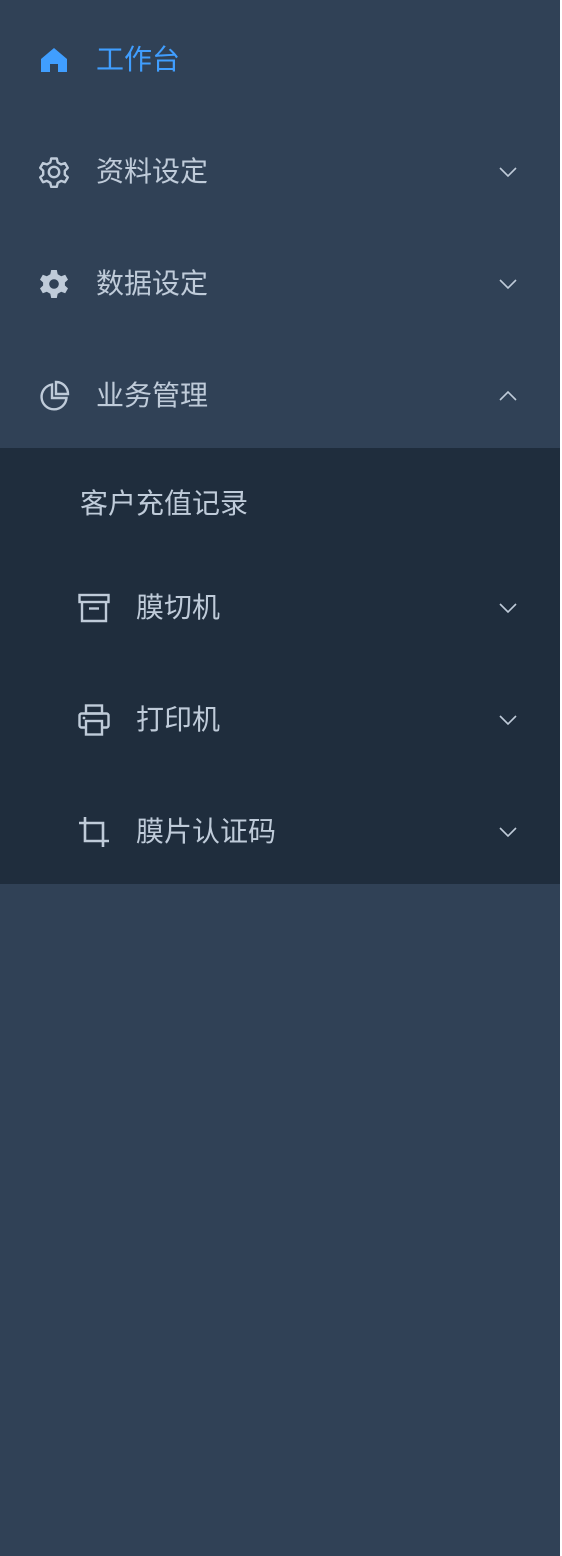 The height and width of the screenshot is (1556, 562). What do you see at coordinates (280, 608) in the screenshot?
I see `submenu-item-film-cutter: 膜切机` at bounding box center [280, 608].